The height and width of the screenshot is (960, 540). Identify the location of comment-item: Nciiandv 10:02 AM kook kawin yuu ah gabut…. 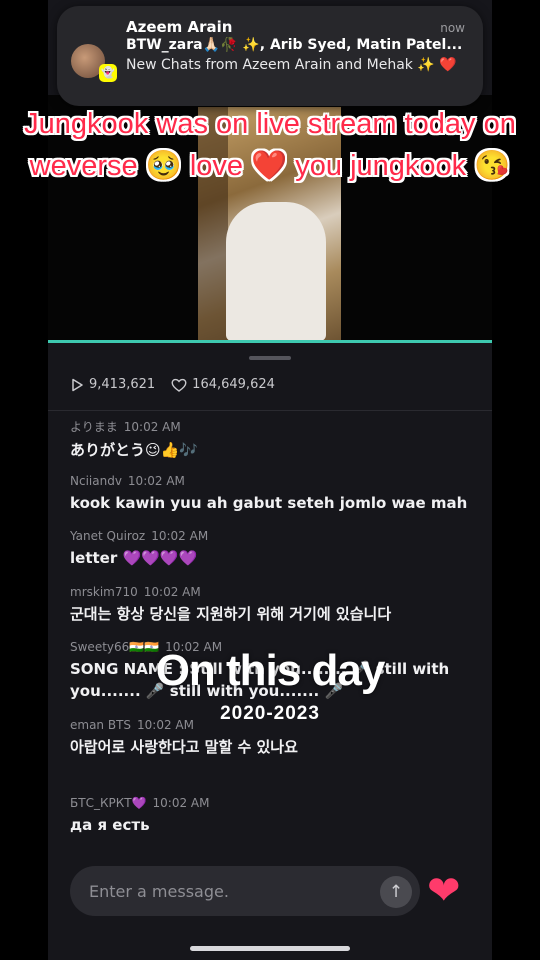
(270, 494).